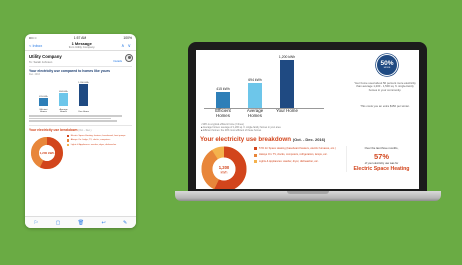  Describe the element at coordinates (127, 37) in the screenshot. I see `battery-level: 100%` at that location.